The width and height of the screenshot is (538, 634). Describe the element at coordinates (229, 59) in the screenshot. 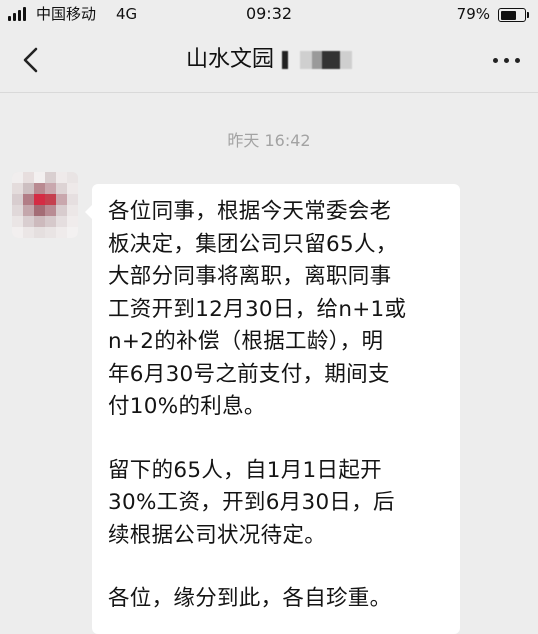

I see `chat-title: 山水文园` at that location.